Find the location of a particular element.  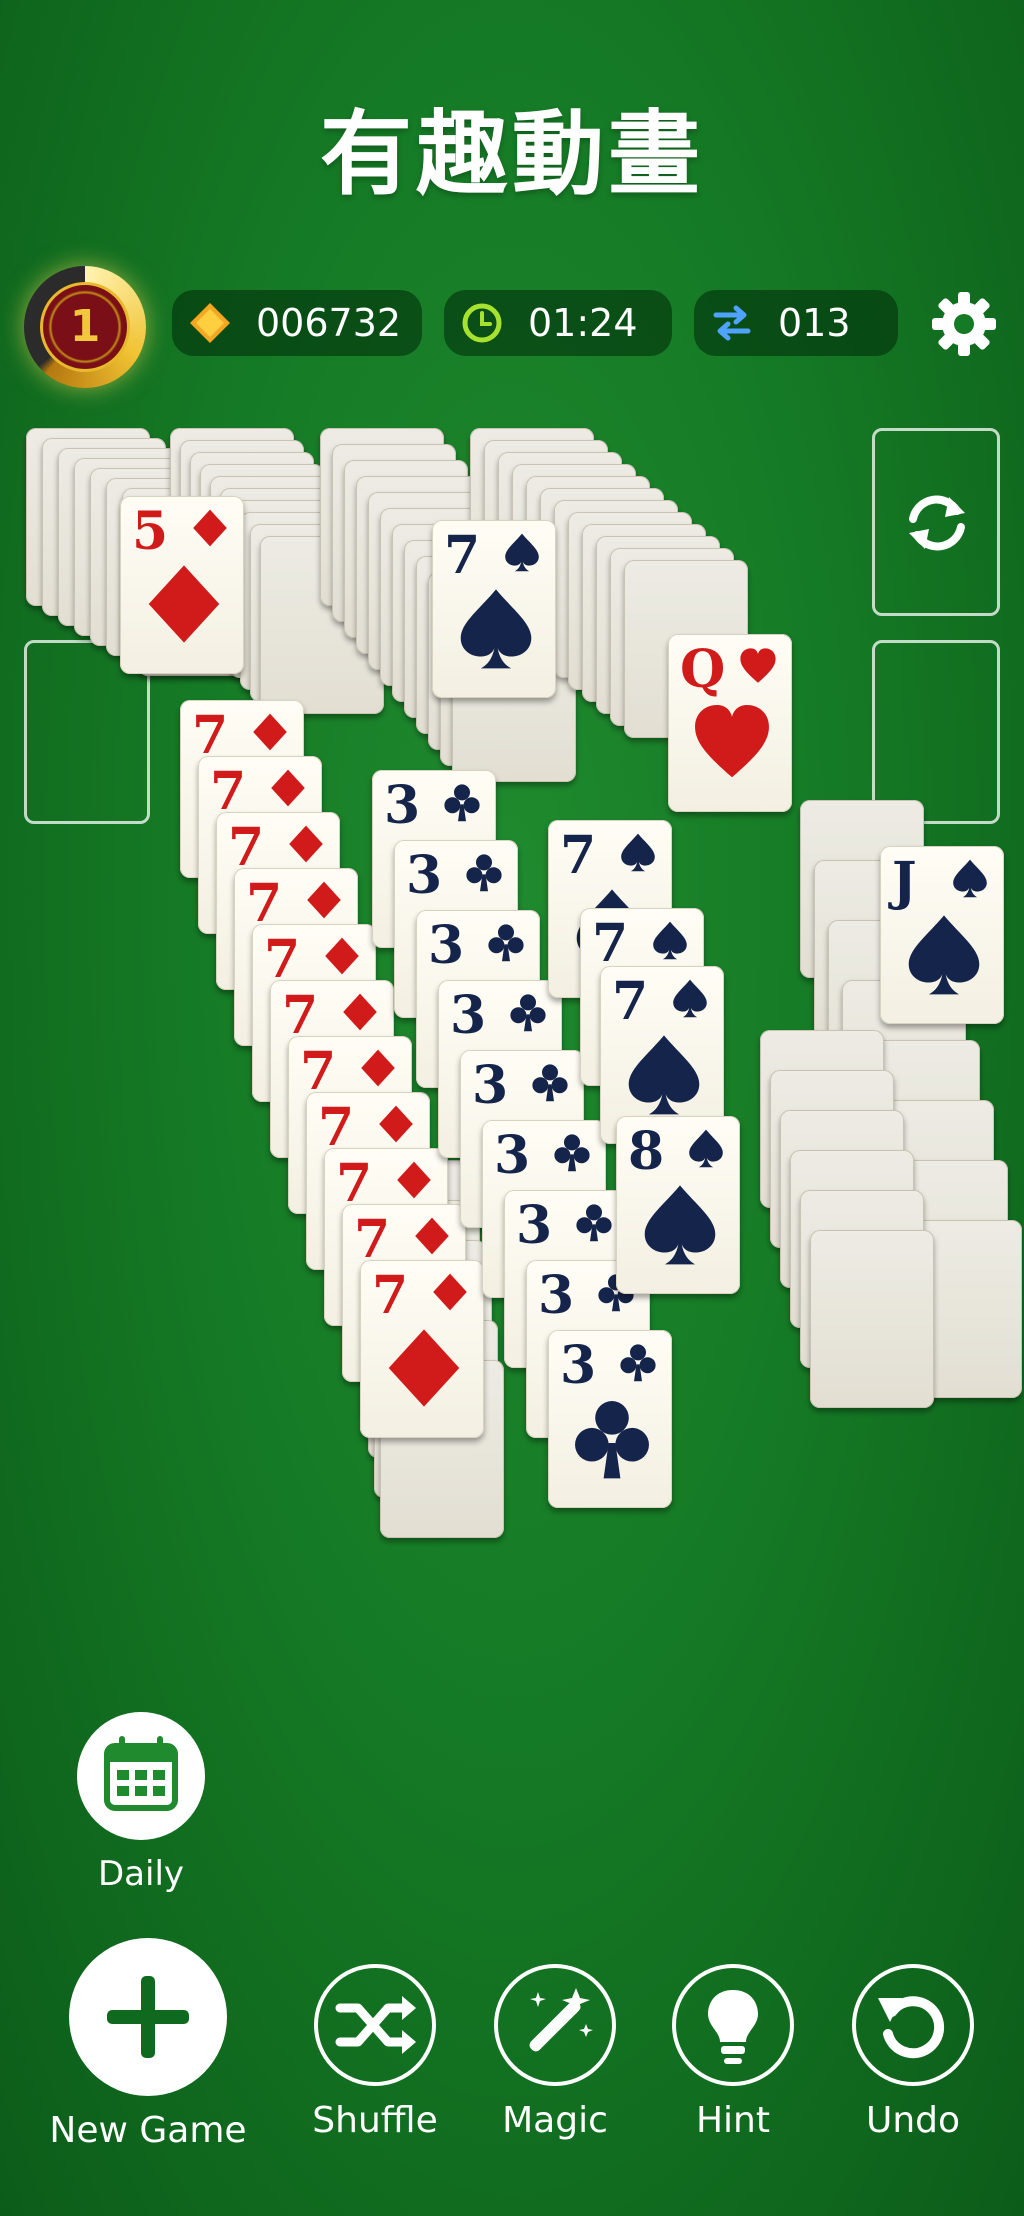

daily-challenge-button: Daily is located at coordinates (141, 1803).